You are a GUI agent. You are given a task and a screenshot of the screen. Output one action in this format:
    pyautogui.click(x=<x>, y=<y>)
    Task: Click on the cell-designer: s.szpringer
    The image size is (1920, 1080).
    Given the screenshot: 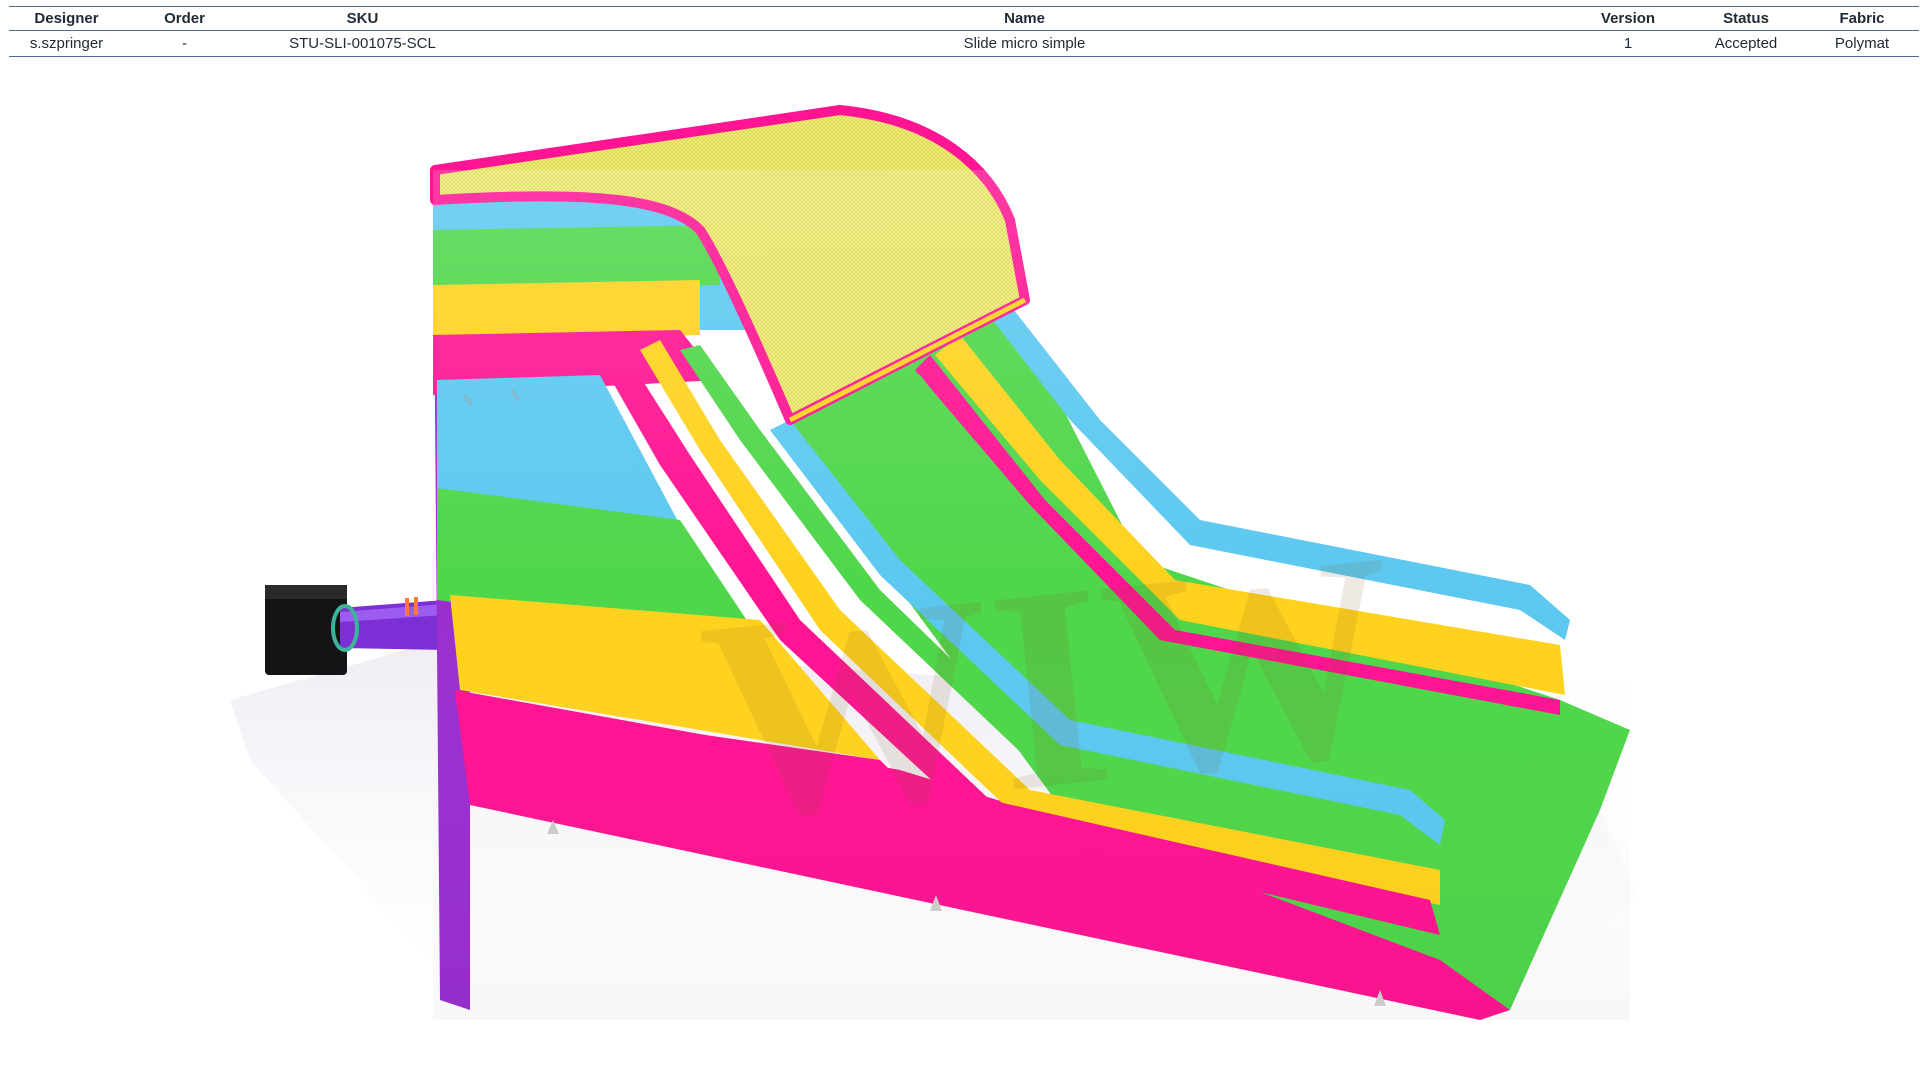 What is the action you would take?
    pyautogui.click(x=66, y=43)
    